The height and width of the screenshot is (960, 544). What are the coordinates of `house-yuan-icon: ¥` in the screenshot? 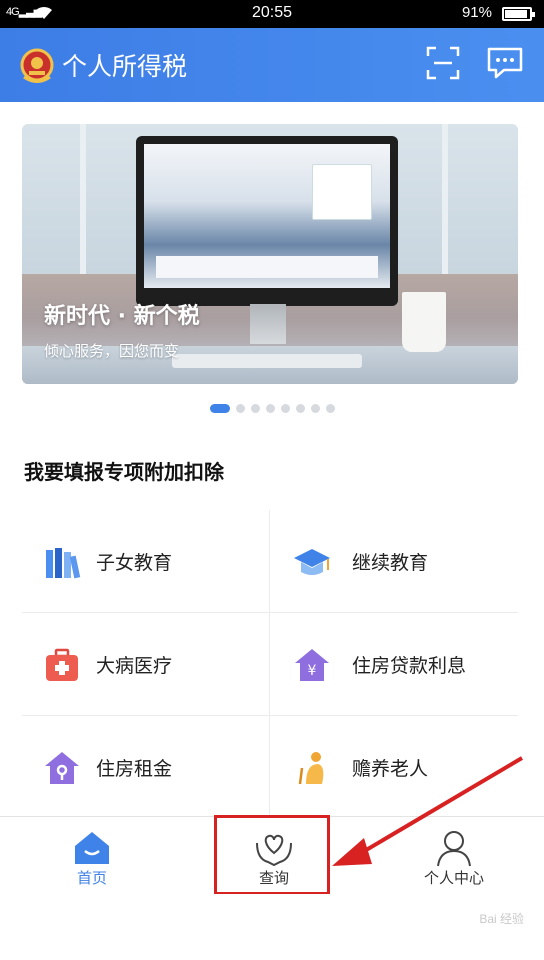 It's located at (312, 665).